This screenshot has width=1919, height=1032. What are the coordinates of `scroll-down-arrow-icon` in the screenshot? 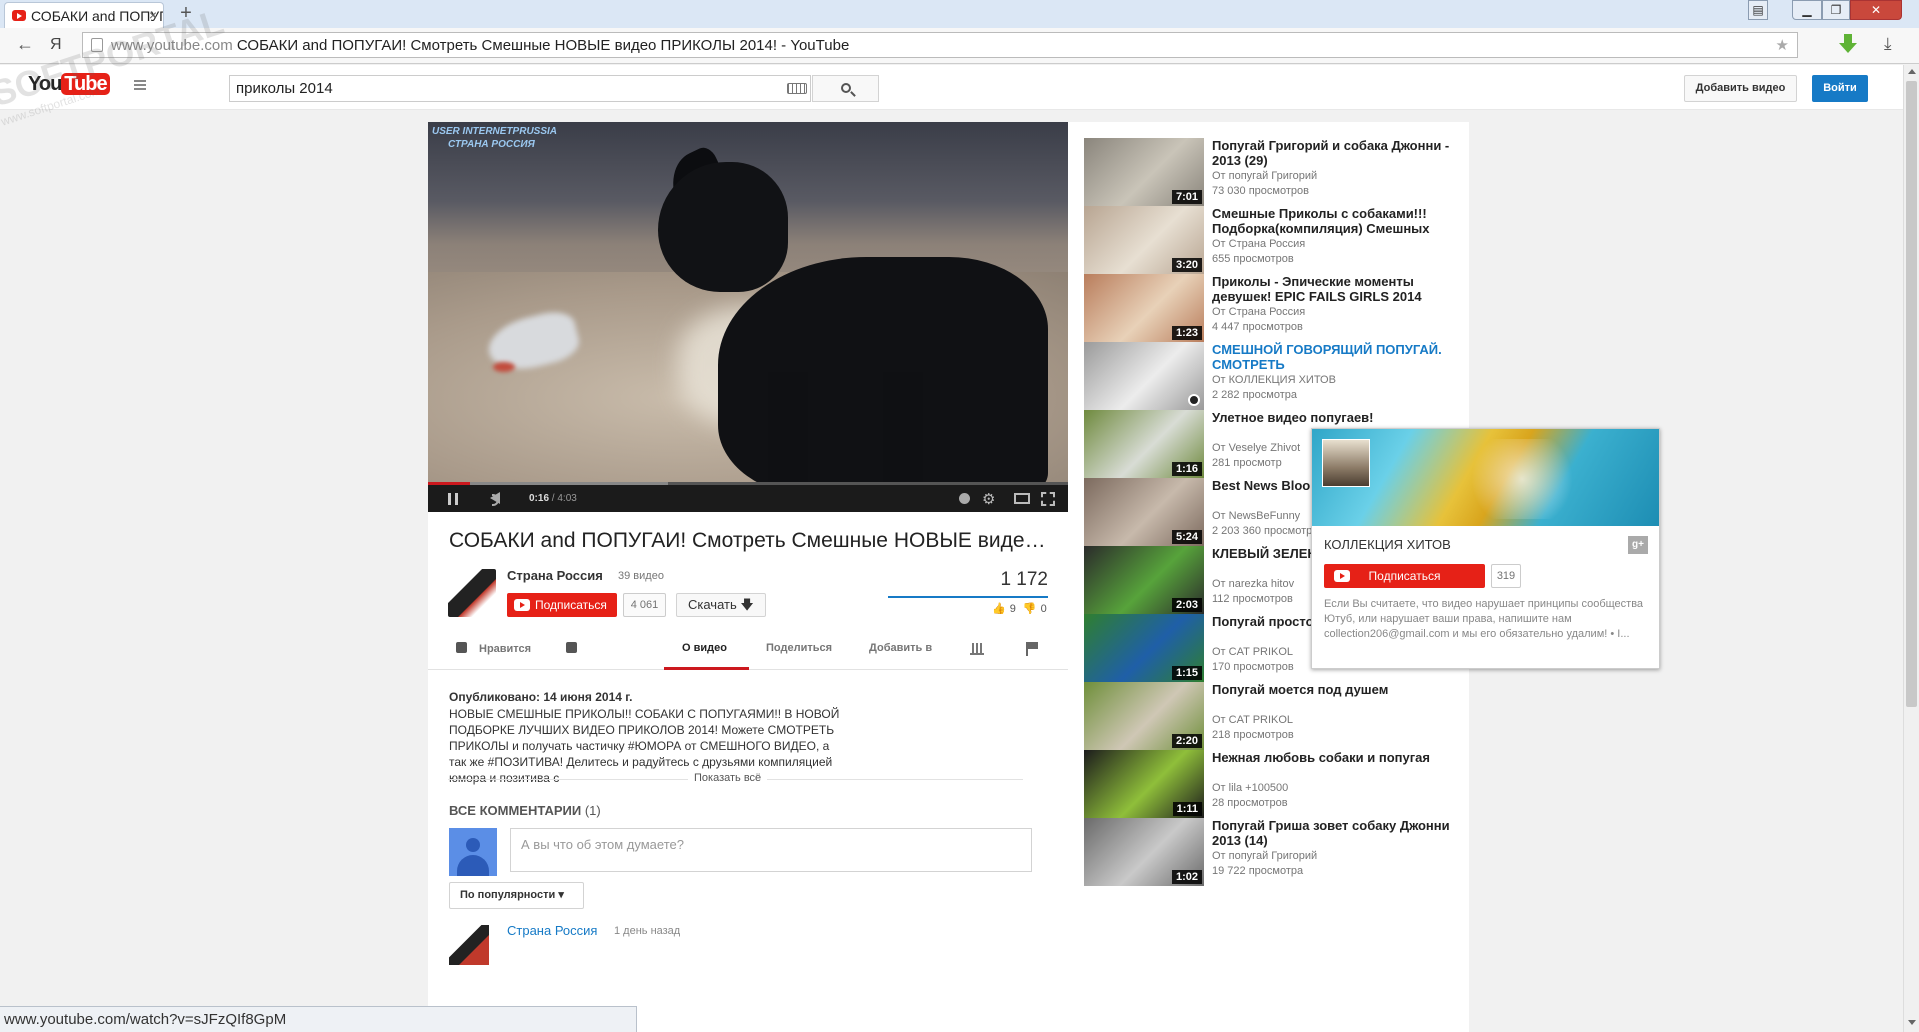 It's located at (1912, 1022).